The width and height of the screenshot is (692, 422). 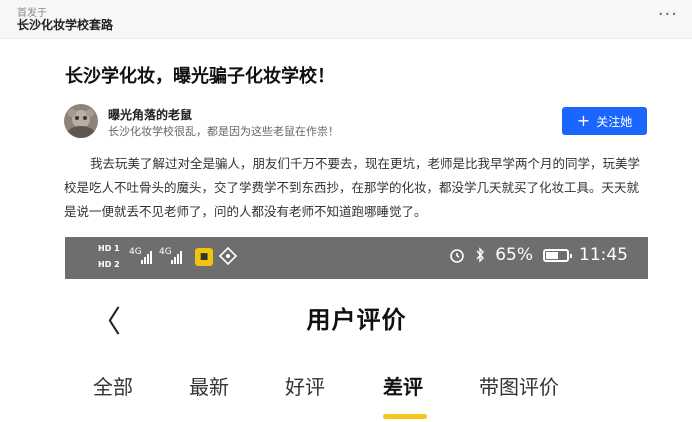 I want to click on author-bio: 长沙化妆学校很乱，都是因为这些老鼠在作祟！, so click(x=223, y=131).